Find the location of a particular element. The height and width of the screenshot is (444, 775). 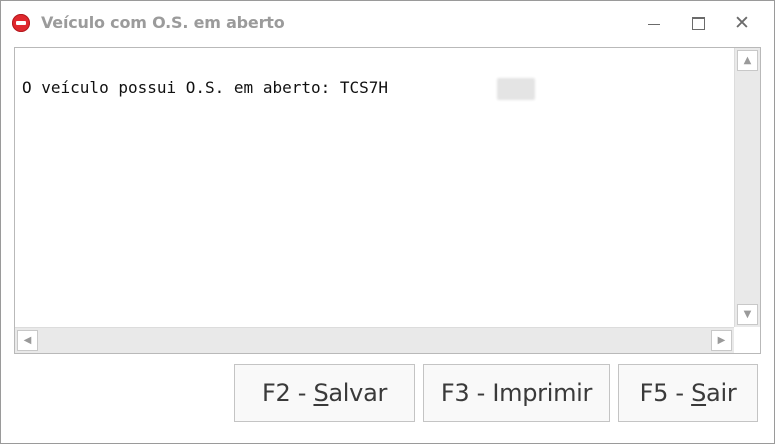

message-text: O veículo possui O.S. em aberto: TCS7H is located at coordinates (205, 87).